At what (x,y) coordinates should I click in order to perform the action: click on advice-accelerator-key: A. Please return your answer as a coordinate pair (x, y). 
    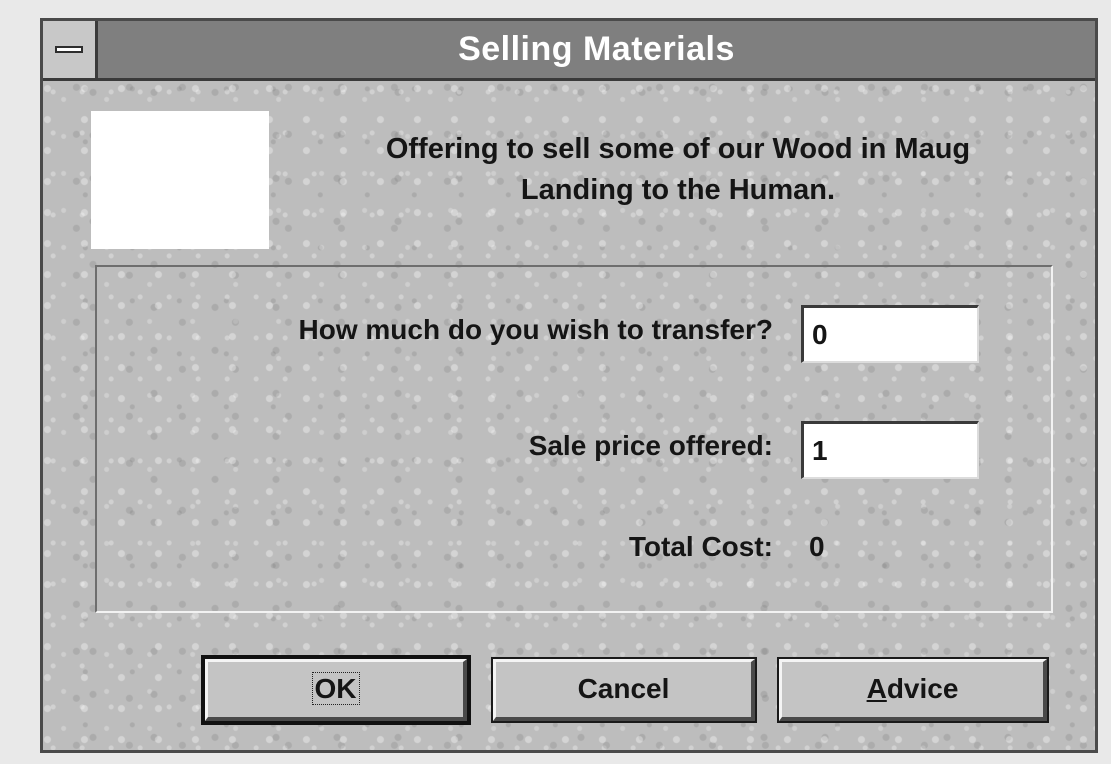
    Looking at the image, I should click on (876, 688).